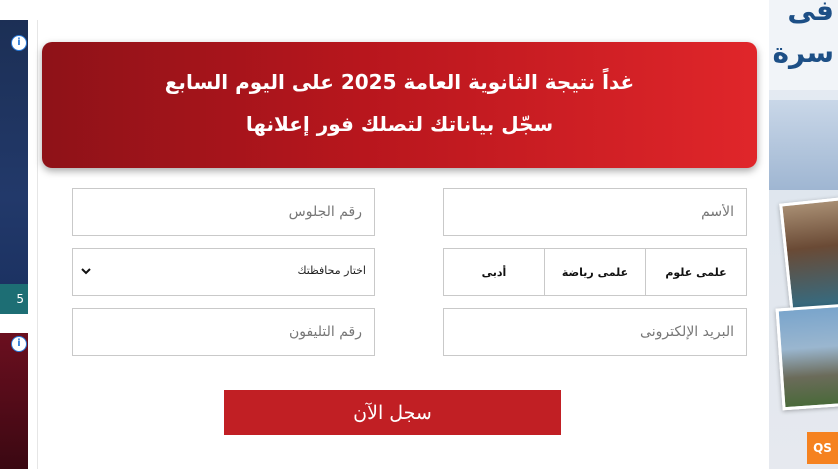 This screenshot has height=469, width=838. What do you see at coordinates (14, 299) in the screenshot?
I see `left-ad-badge: 5` at bounding box center [14, 299].